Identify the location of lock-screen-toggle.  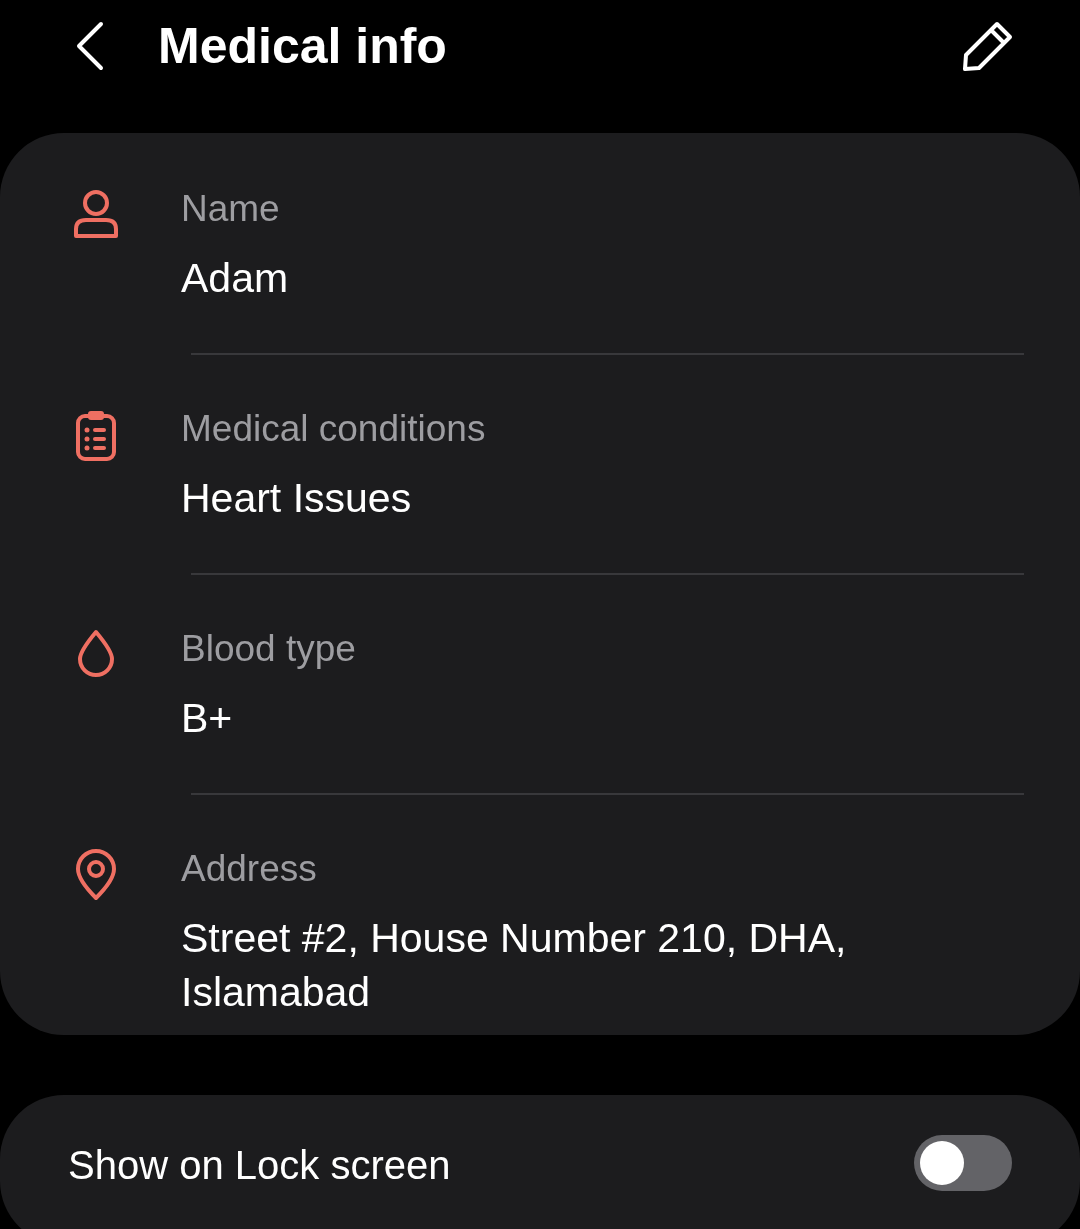
(963, 1163).